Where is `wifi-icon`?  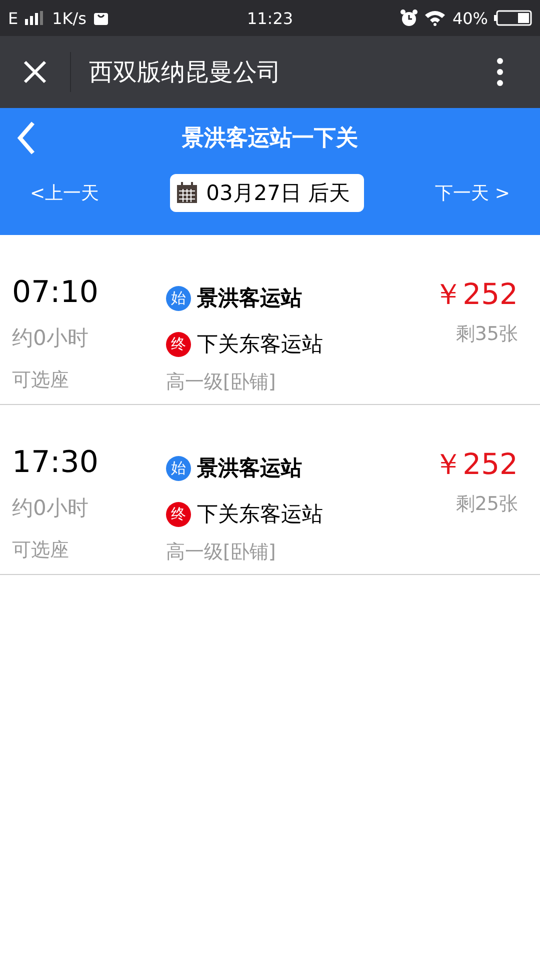 wifi-icon is located at coordinates (435, 18).